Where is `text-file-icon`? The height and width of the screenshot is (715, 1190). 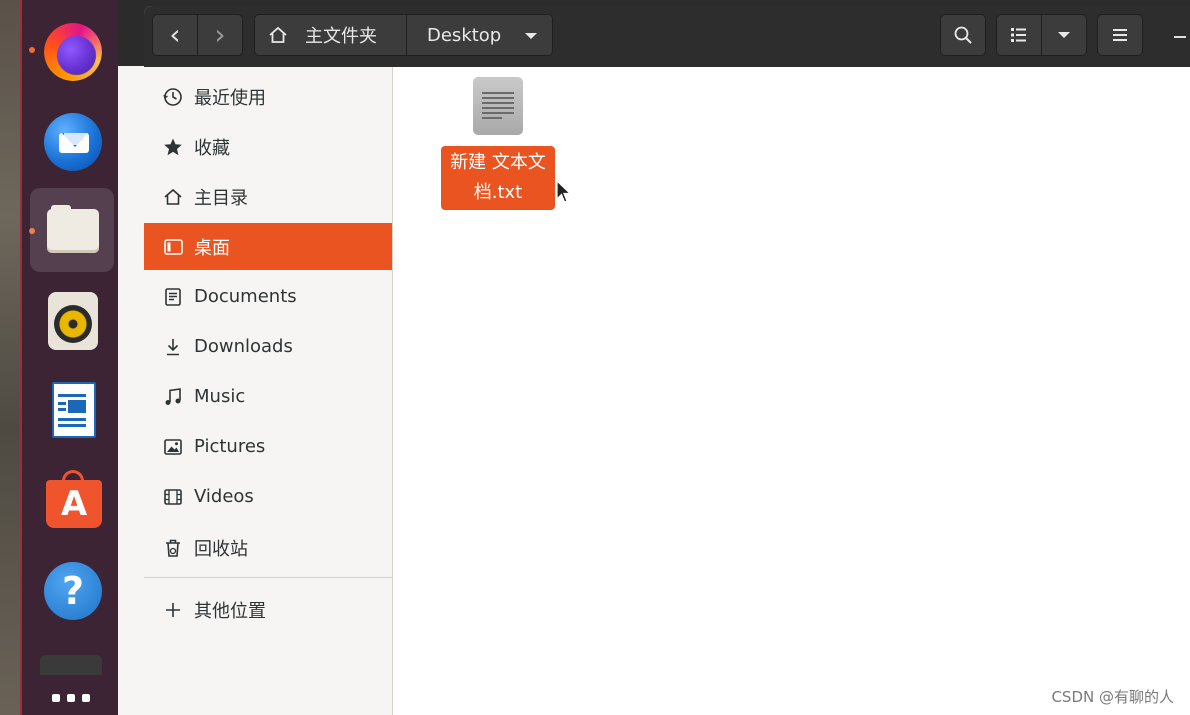
text-file-icon is located at coordinates (498, 106).